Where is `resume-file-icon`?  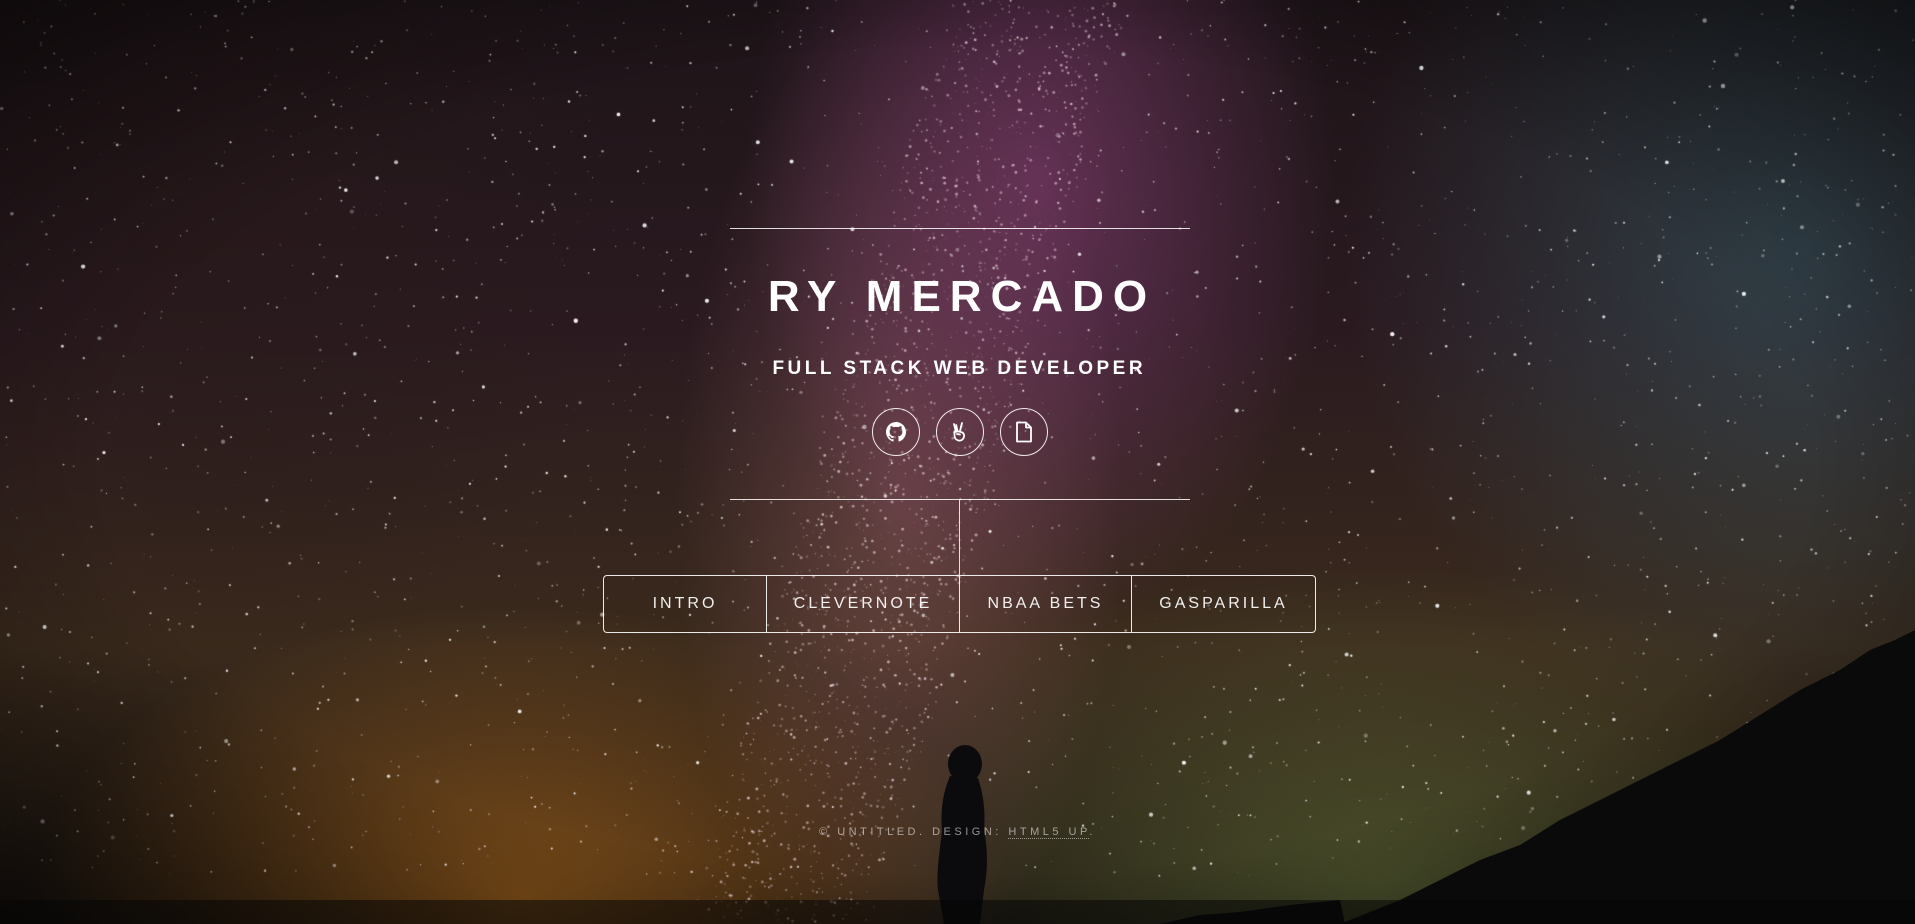
resume-file-icon is located at coordinates (1024, 432).